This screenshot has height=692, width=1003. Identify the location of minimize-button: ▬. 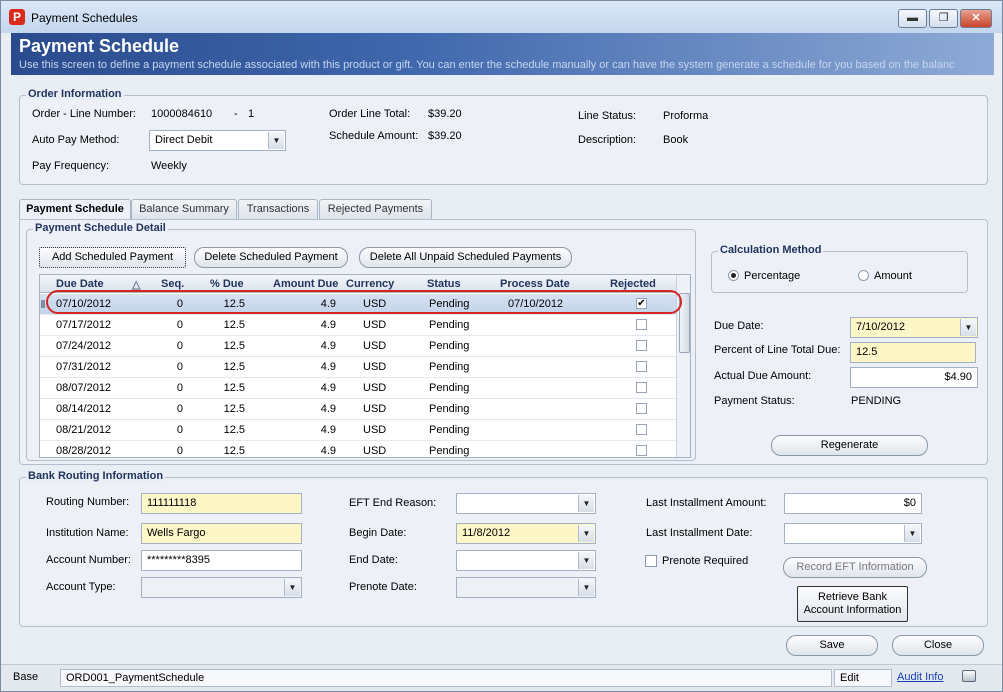
(912, 18).